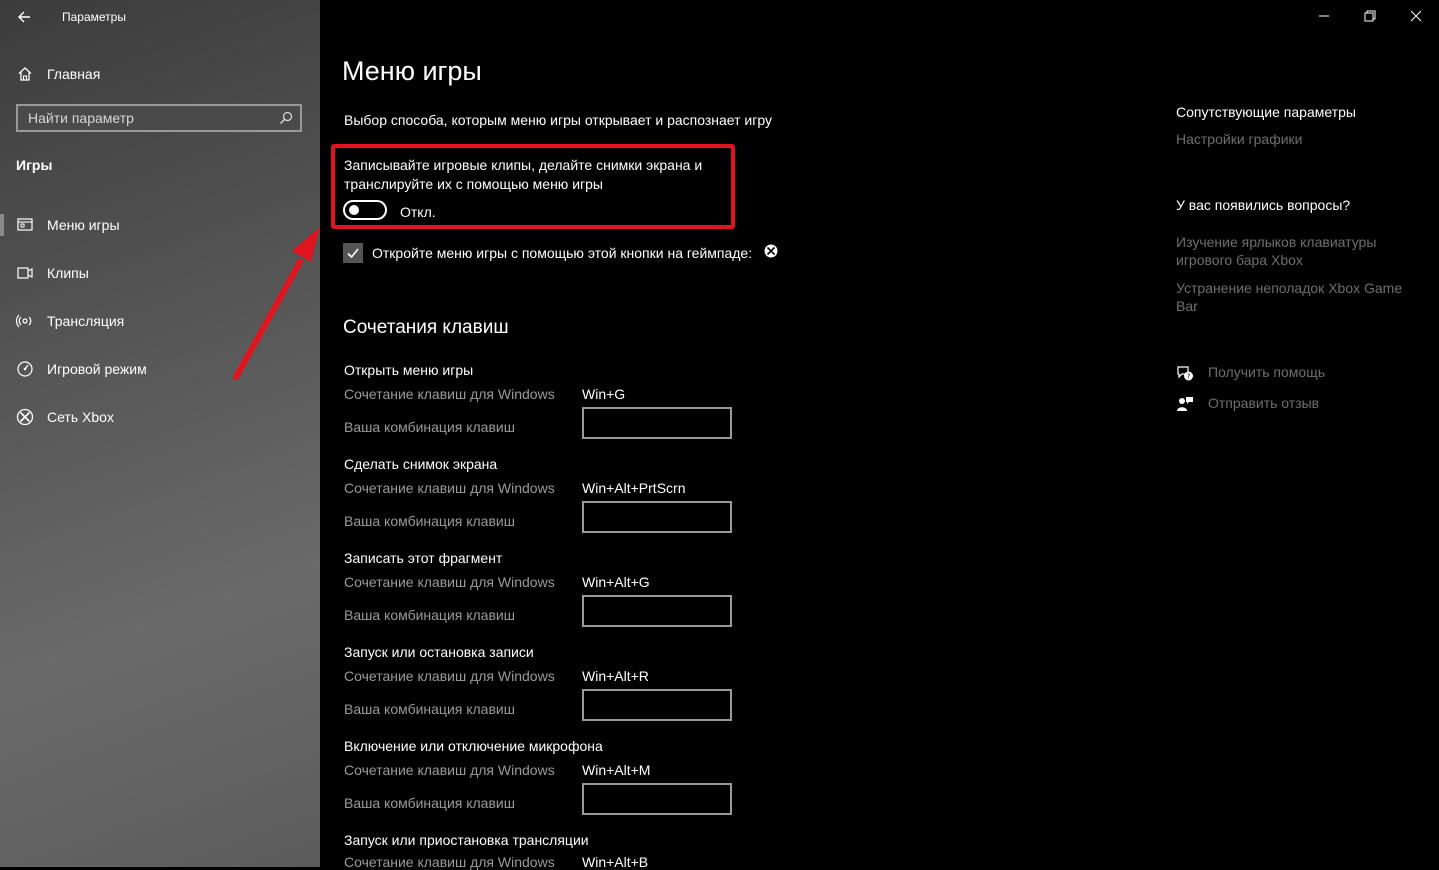 The height and width of the screenshot is (870, 1439). I want to click on sidebar-item-label: Клипы, so click(68, 273).